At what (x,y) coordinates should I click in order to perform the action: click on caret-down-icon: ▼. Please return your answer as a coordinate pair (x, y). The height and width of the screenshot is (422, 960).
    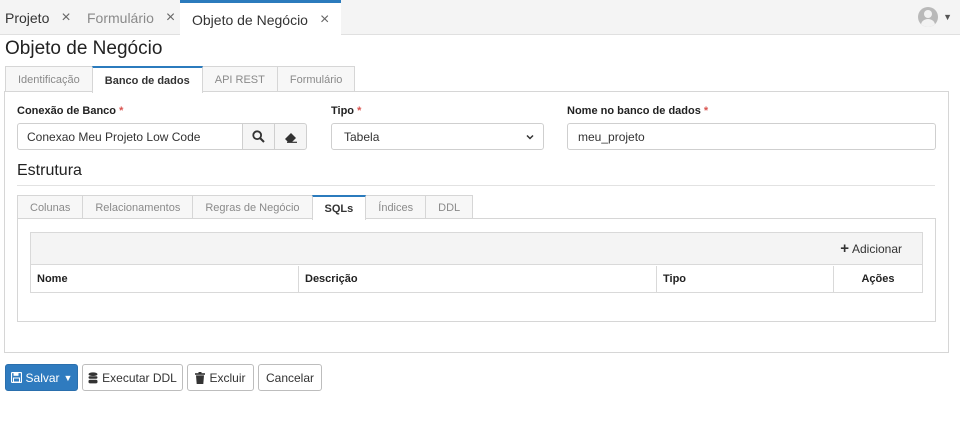
    Looking at the image, I should click on (68, 377).